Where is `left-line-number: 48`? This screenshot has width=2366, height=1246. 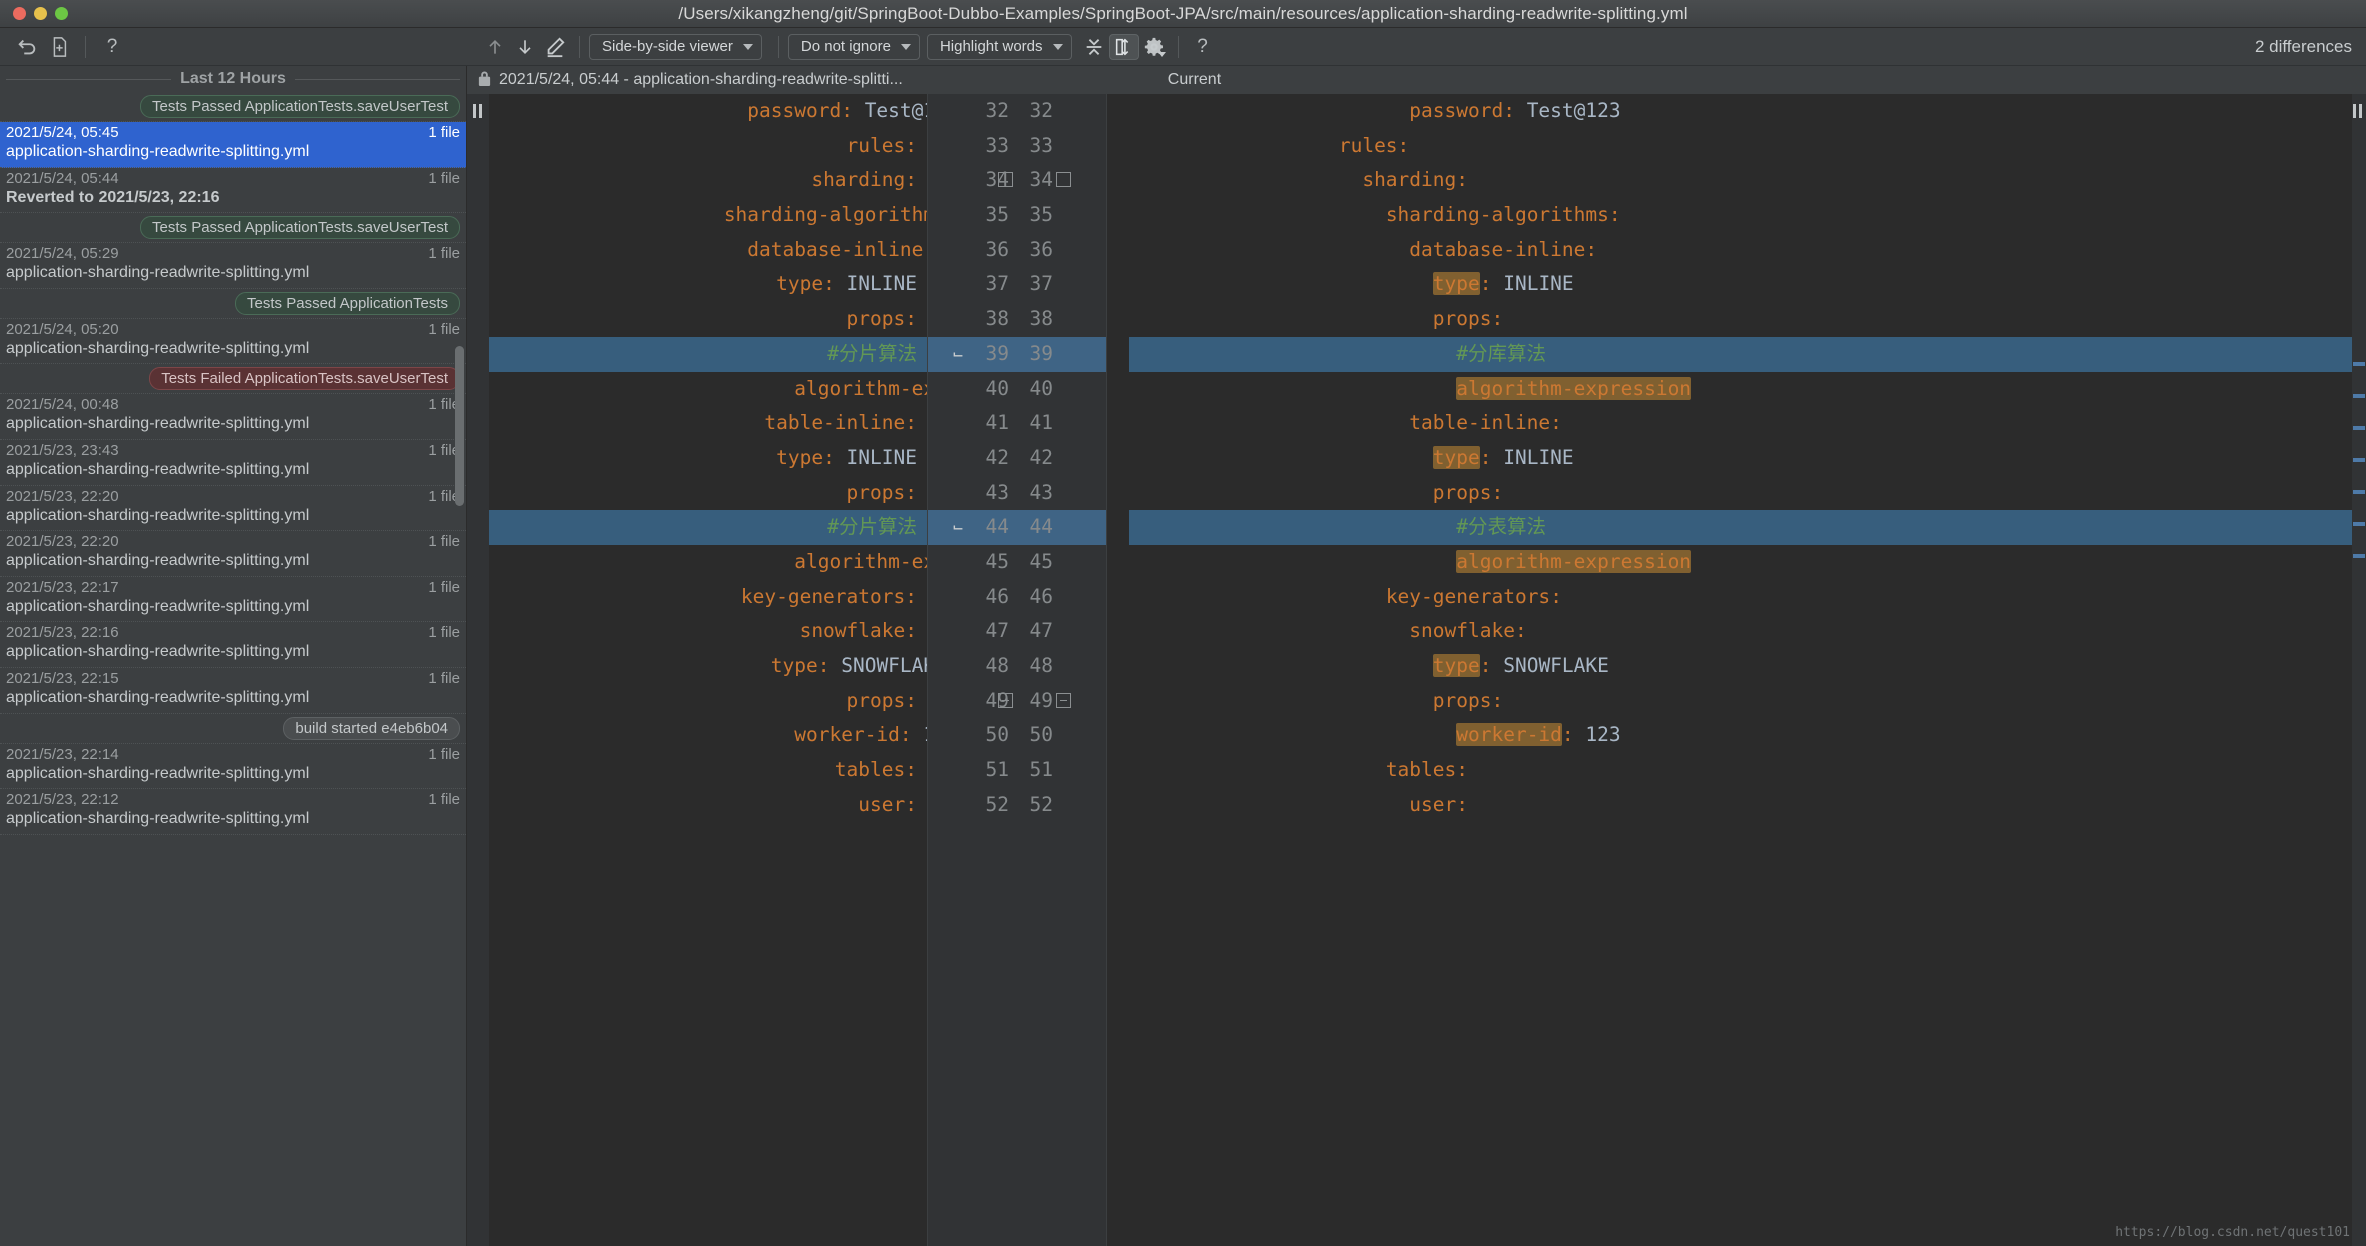
left-line-number: 48 is located at coordinates (997, 665).